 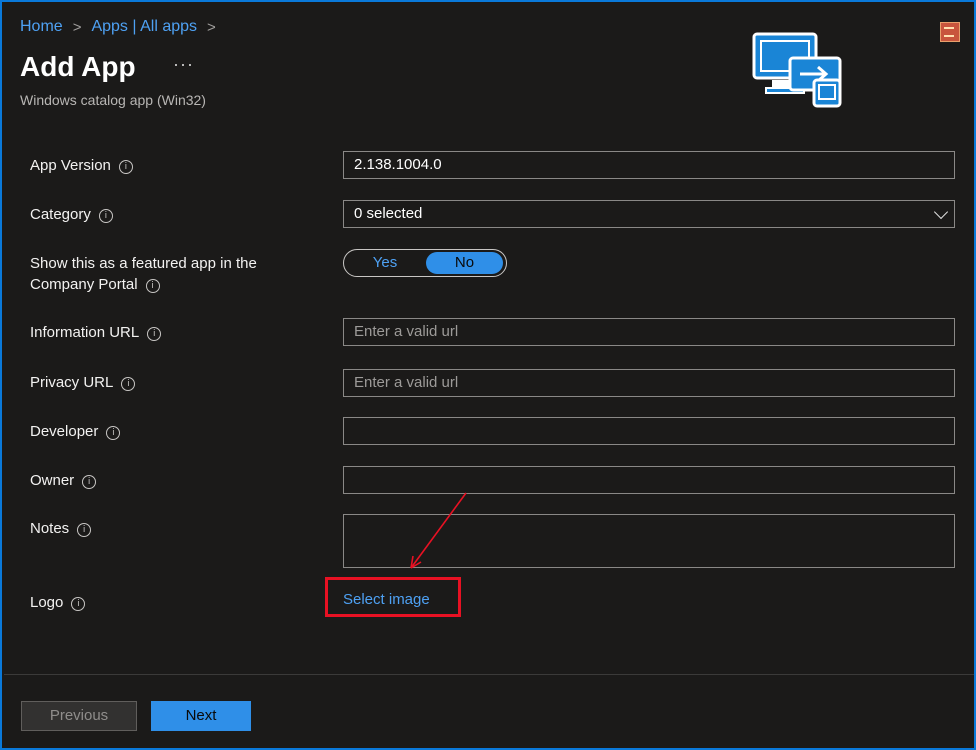 I want to click on owner-label: Owner i, so click(x=63, y=480).